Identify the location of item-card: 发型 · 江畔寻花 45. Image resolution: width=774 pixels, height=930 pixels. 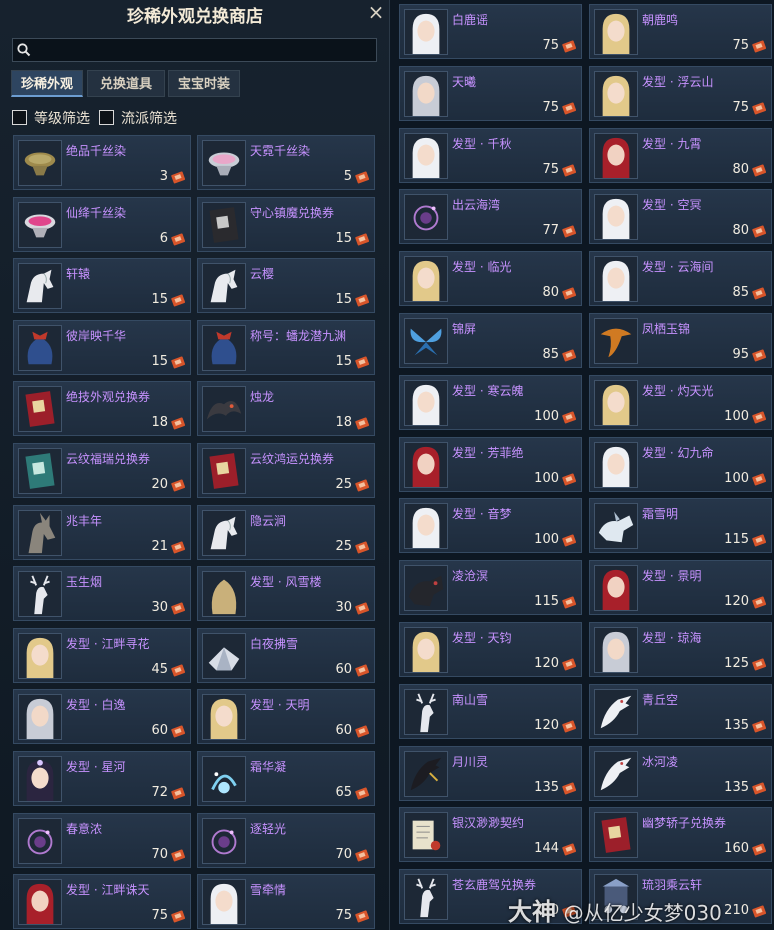
(102, 655).